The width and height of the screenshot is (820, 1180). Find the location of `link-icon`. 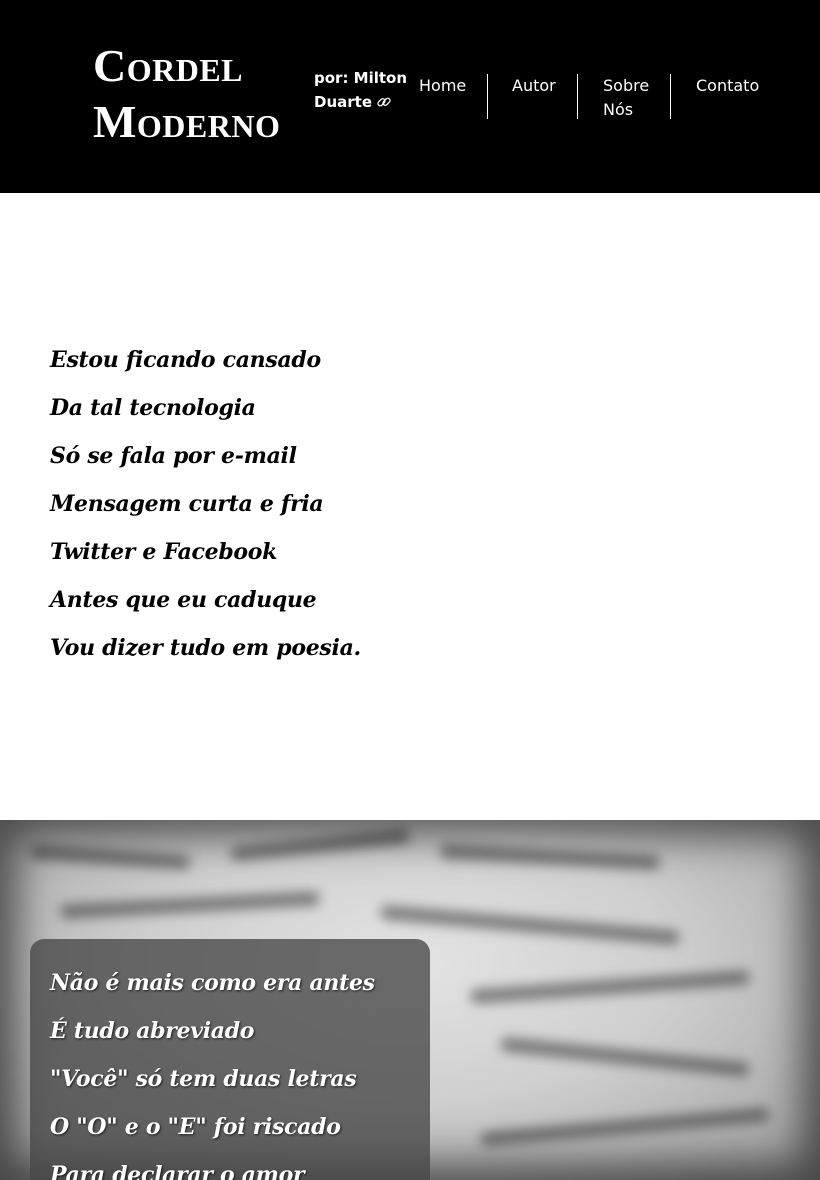

link-icon is located at coordinates (384, 105).